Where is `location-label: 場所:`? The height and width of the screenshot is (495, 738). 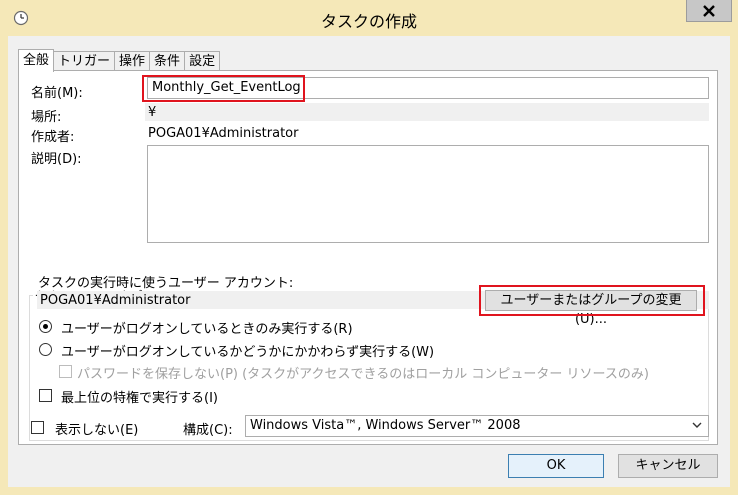
location-label: 場所: is located at coordinates (46, 117).